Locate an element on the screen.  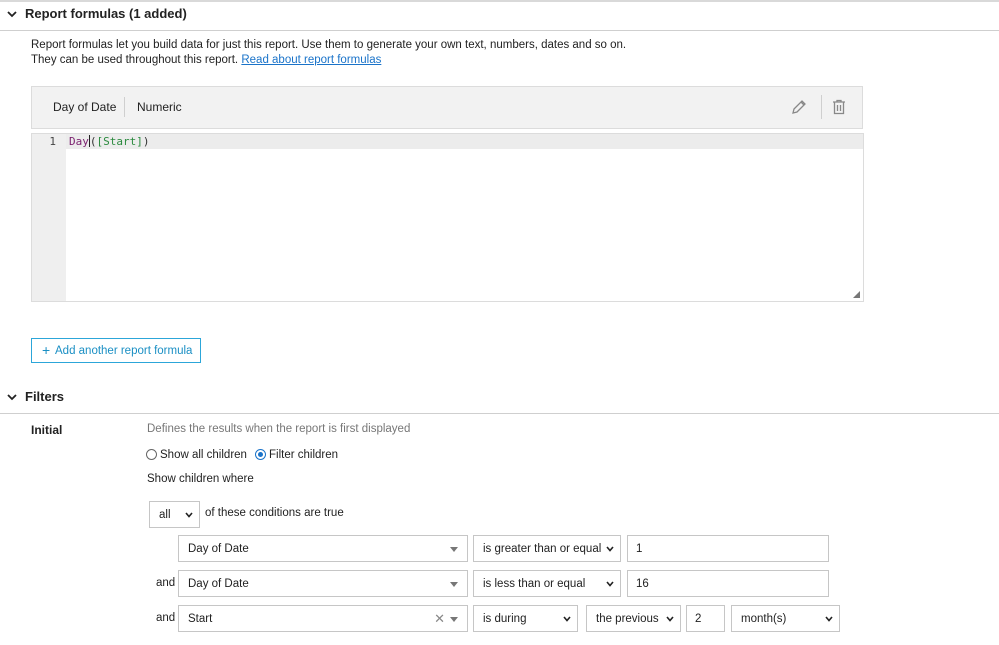
code-paren-close: ) is located at coordinates (146, 141).